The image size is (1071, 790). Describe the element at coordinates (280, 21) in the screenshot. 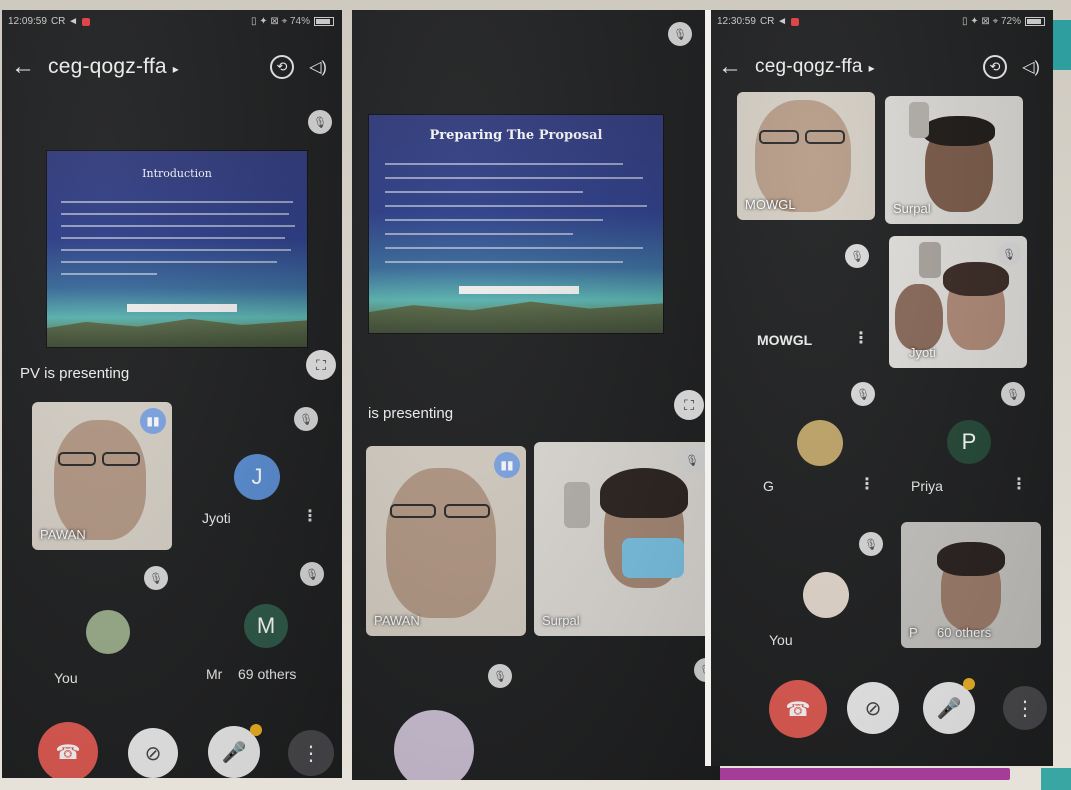

I see `status-system-icons: ▯ ✦ ⊠ ⌖ 74%` at that location.